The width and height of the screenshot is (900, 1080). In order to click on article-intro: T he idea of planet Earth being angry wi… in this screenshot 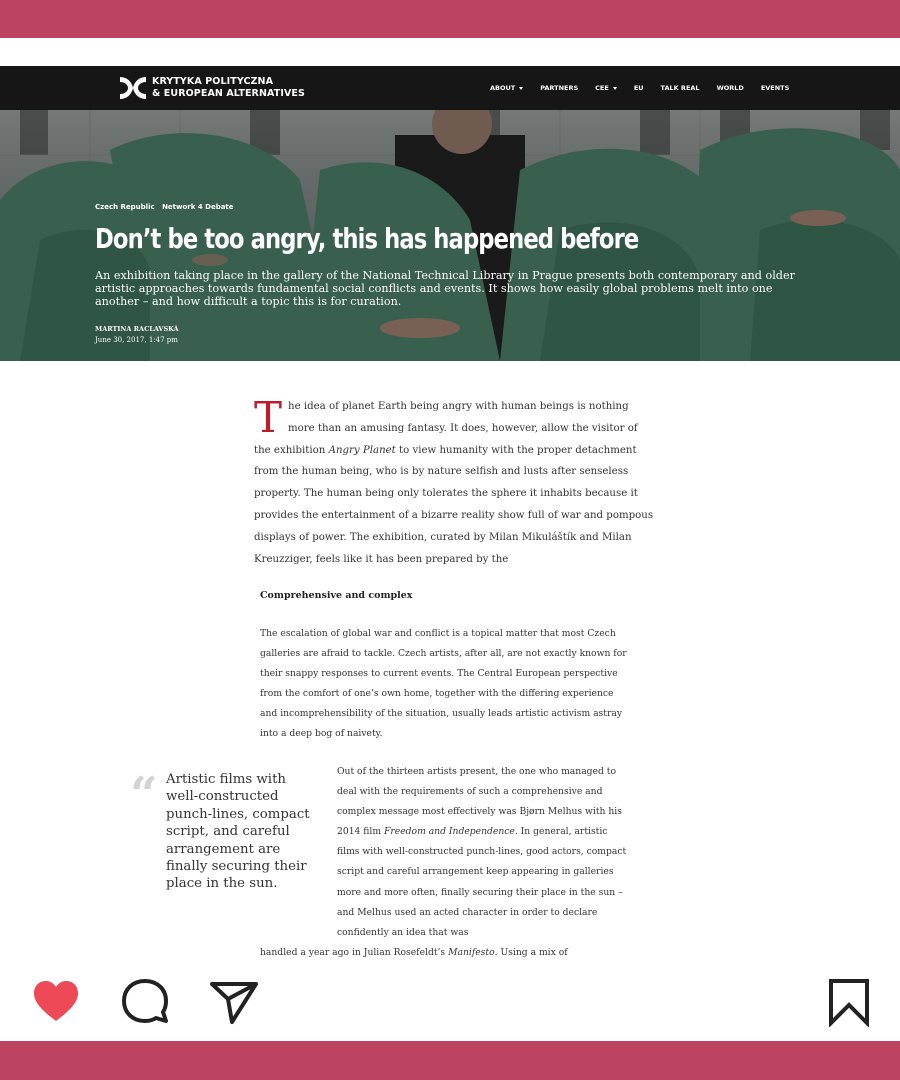, I will do `click(454, 480)`.